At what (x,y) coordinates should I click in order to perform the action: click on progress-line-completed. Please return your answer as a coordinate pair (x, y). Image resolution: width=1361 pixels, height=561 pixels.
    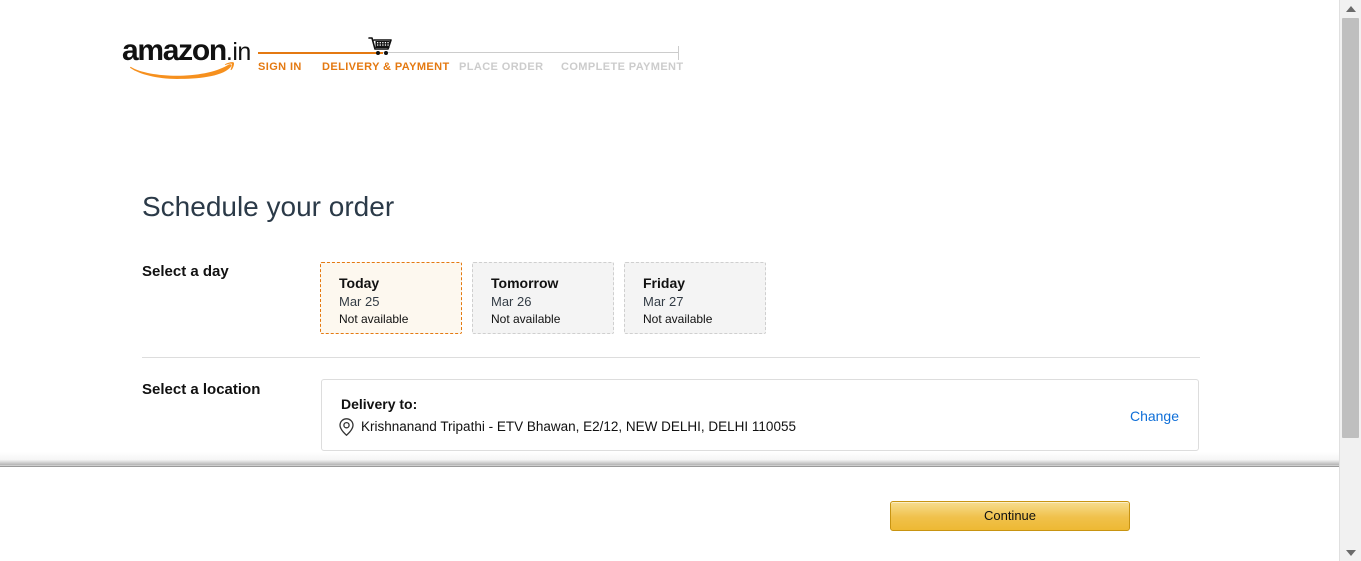
    Looking at the image, I should click on (320, 53).